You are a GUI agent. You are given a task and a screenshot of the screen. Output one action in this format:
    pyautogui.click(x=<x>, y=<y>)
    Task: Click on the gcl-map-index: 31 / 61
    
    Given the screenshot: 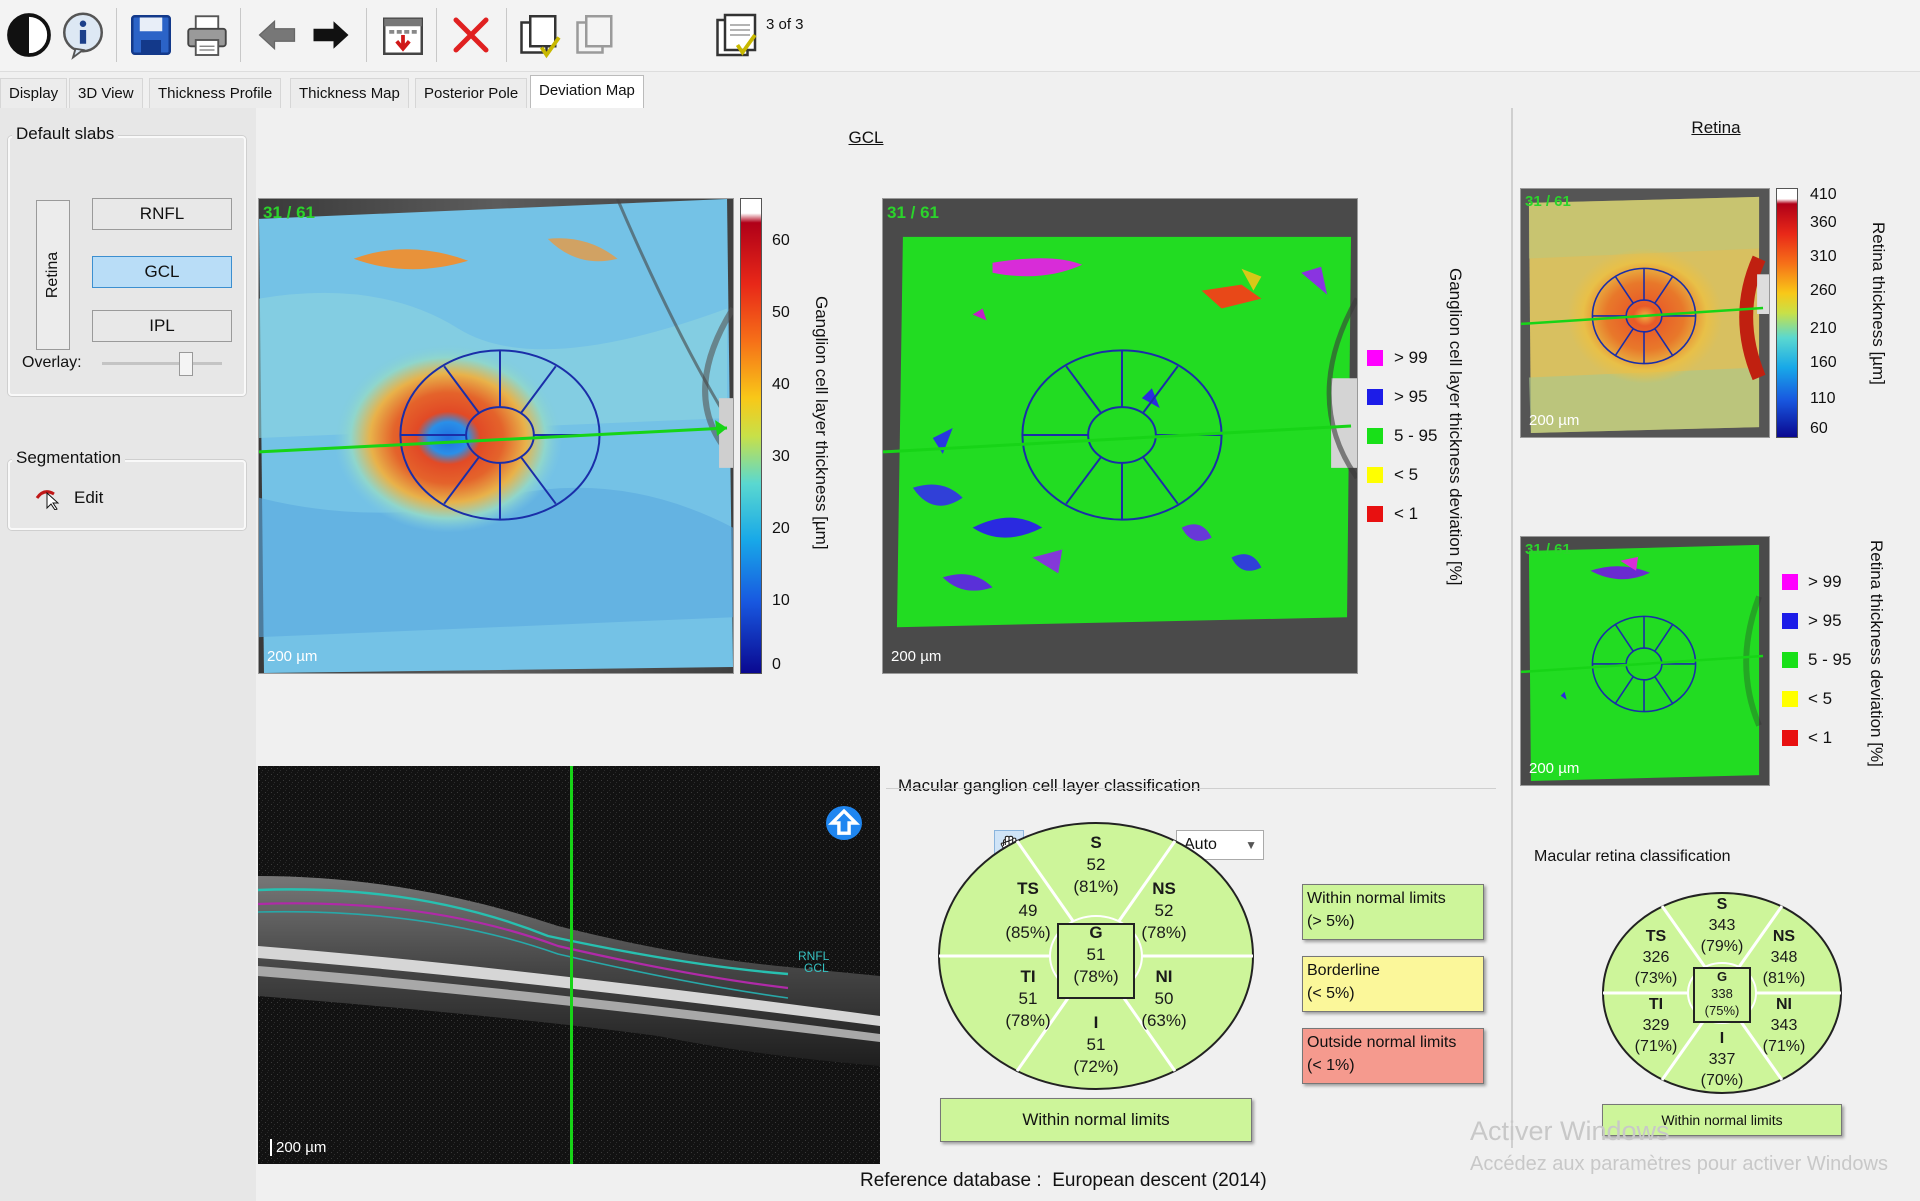 What is the action you would take?
    pyautogui.click(x=289, y=212)
    